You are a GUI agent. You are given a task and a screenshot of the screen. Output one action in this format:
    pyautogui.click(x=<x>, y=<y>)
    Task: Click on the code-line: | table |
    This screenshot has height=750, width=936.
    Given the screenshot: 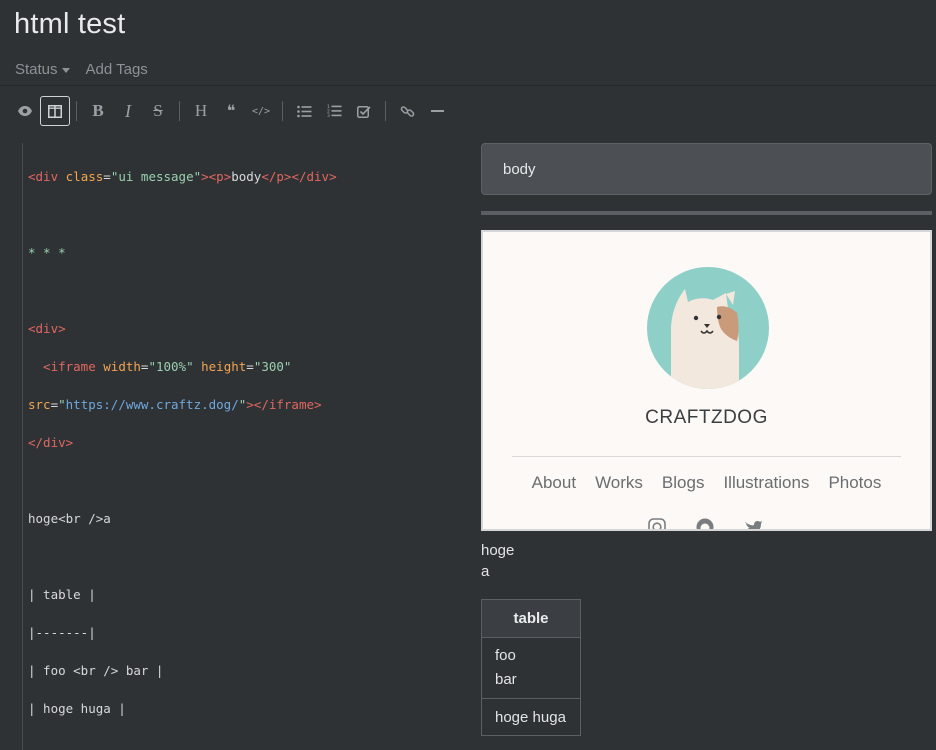 What is the action you would take?
    pyautogui.click(x=62, y=594)
    